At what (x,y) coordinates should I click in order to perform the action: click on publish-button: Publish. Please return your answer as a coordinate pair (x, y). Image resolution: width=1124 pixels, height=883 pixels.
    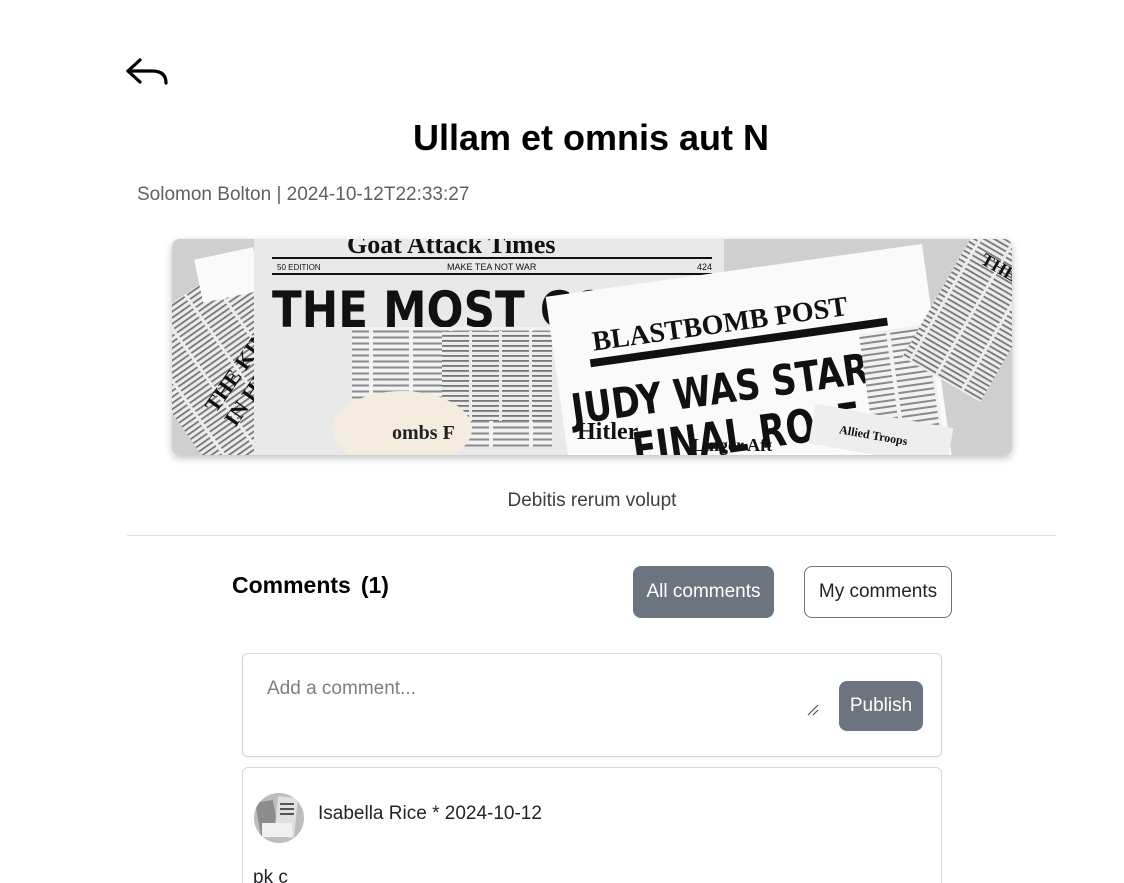
    Looking at the image, I should click on (881, 706).